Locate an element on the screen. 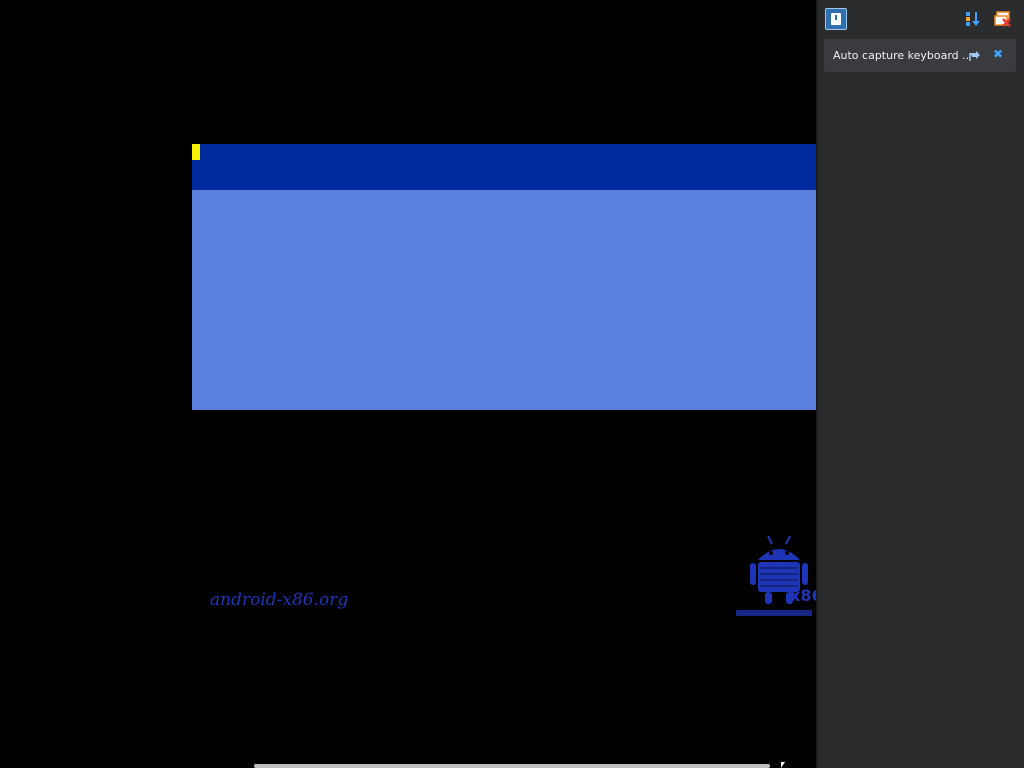 The height and width of the screenshot is (768, 1024). close-icon: ✖ is located at coordinates (998, 54).